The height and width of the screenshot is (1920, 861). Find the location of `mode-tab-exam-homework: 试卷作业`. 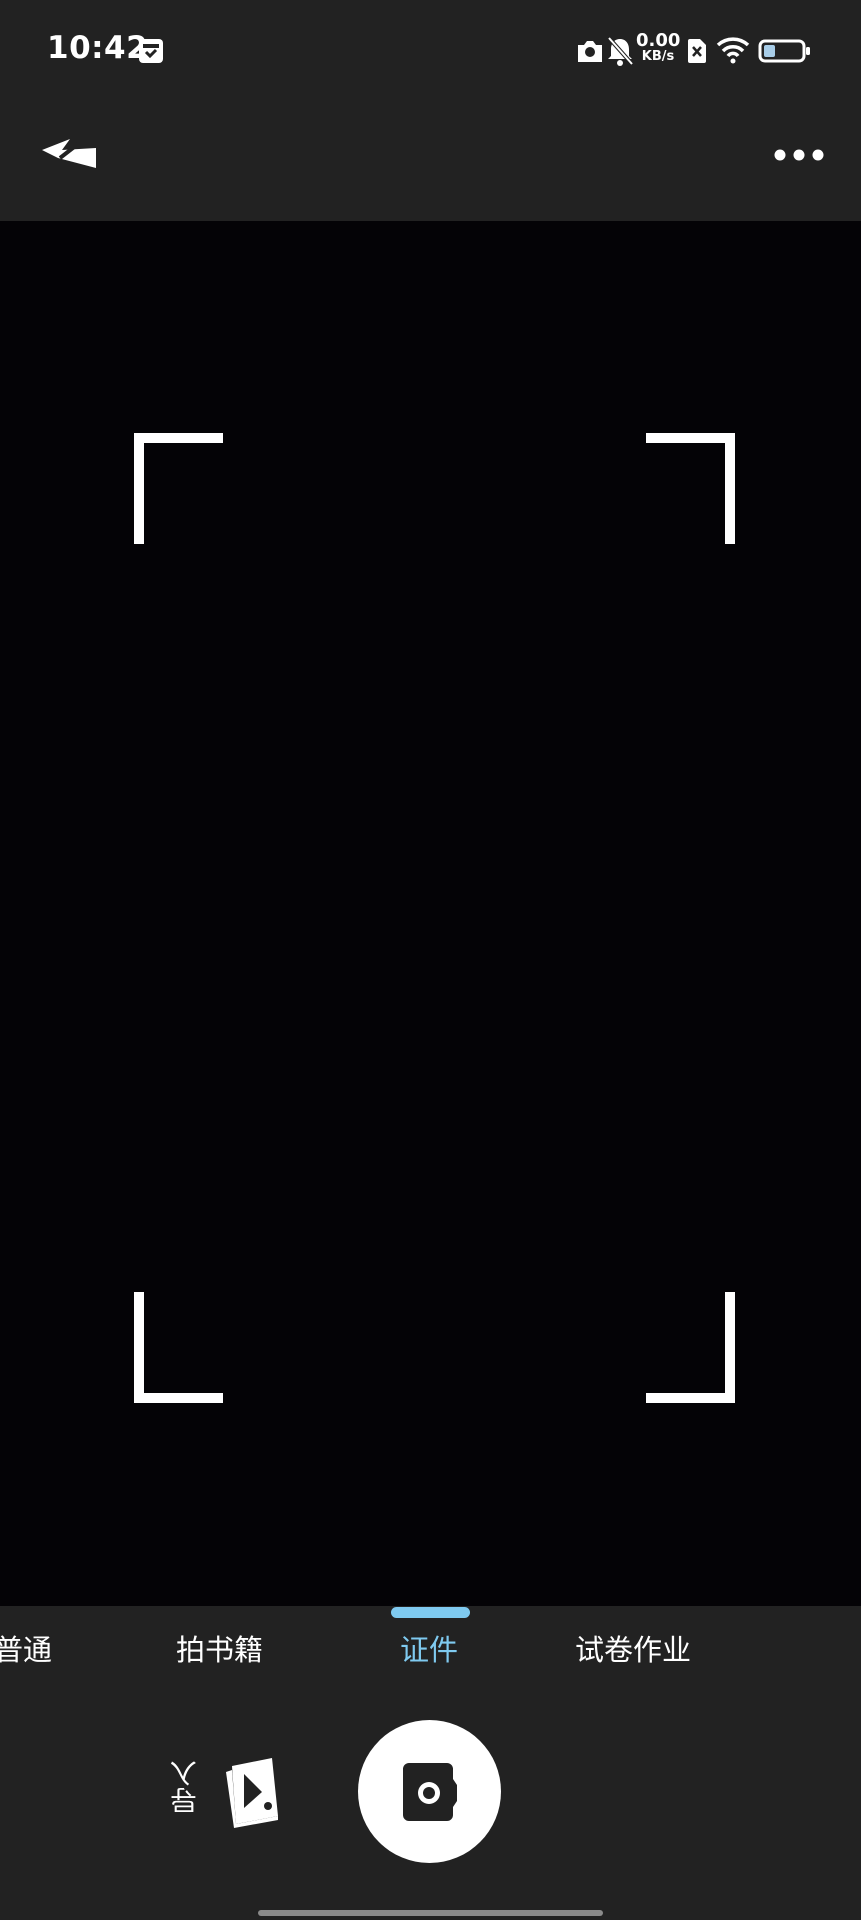

mode-tab-exam-homework: 试卷作业 is located at coordinates (633, 1650).